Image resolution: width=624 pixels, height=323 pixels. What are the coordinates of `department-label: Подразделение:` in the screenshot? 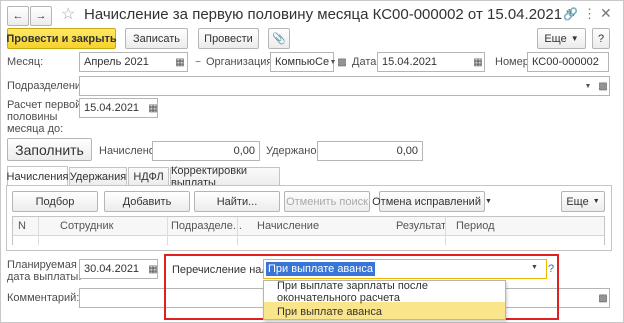 It's located at (49, 86).